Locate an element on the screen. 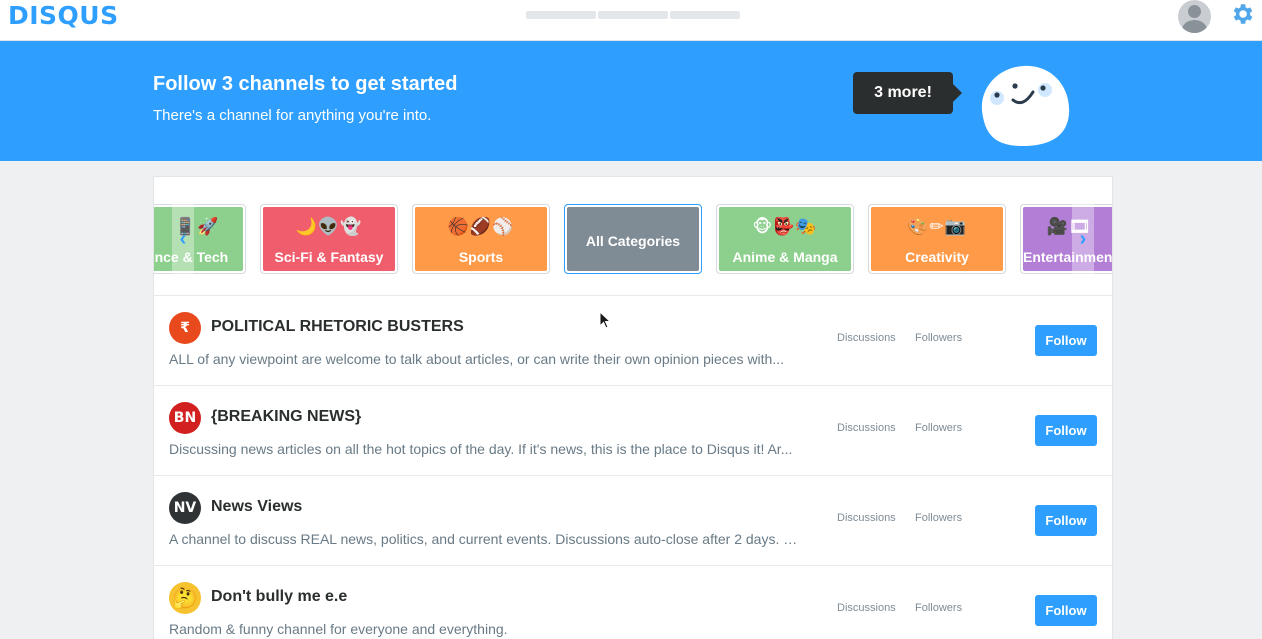 The image size is (1262, 639). category-science-tech: 📱🚀 Science & Tech is located at coordinates (200, 239).